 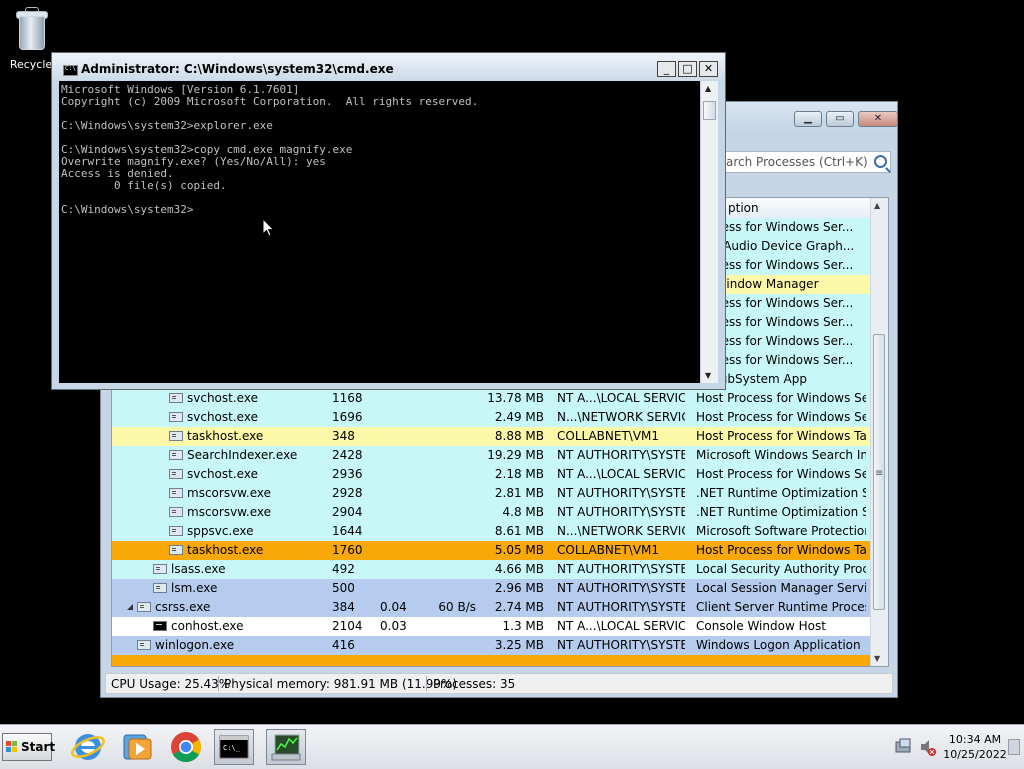 I want to click on svg-text: C:\_, so click(x=232, y=748).